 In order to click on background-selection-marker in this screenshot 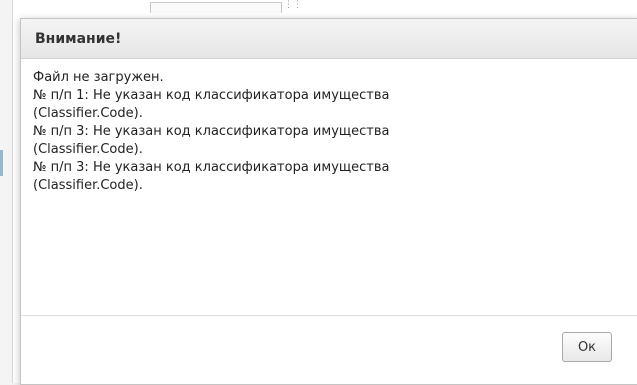, I will do `click(1, 163)`.